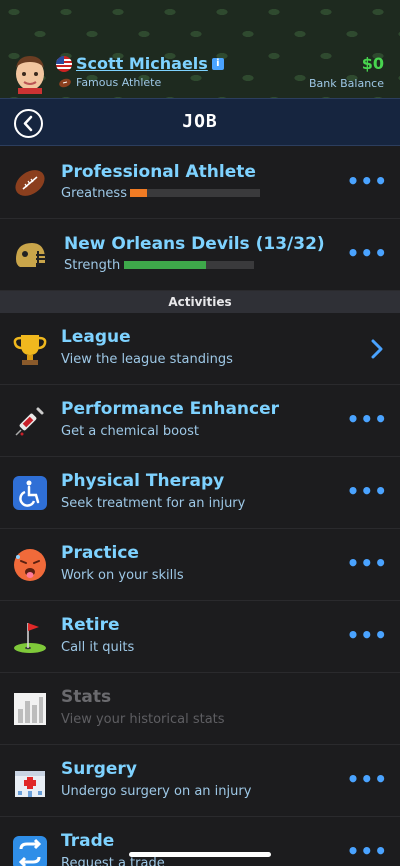  I want to click on job-row: Professional Athlete Greatness •••, so click(200, 183).